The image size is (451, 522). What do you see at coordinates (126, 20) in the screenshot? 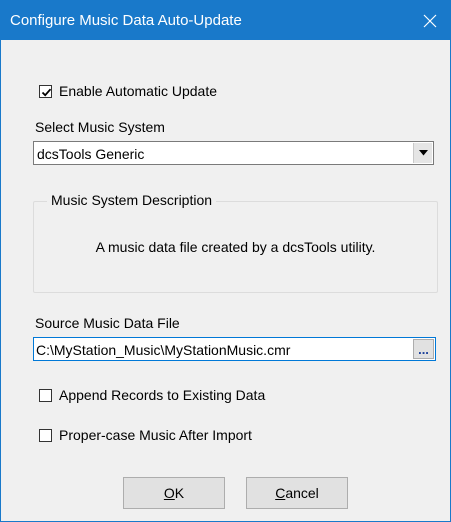
I see `window-title: Configure Music Data Auto-Update` at bounding box center [126, 20].